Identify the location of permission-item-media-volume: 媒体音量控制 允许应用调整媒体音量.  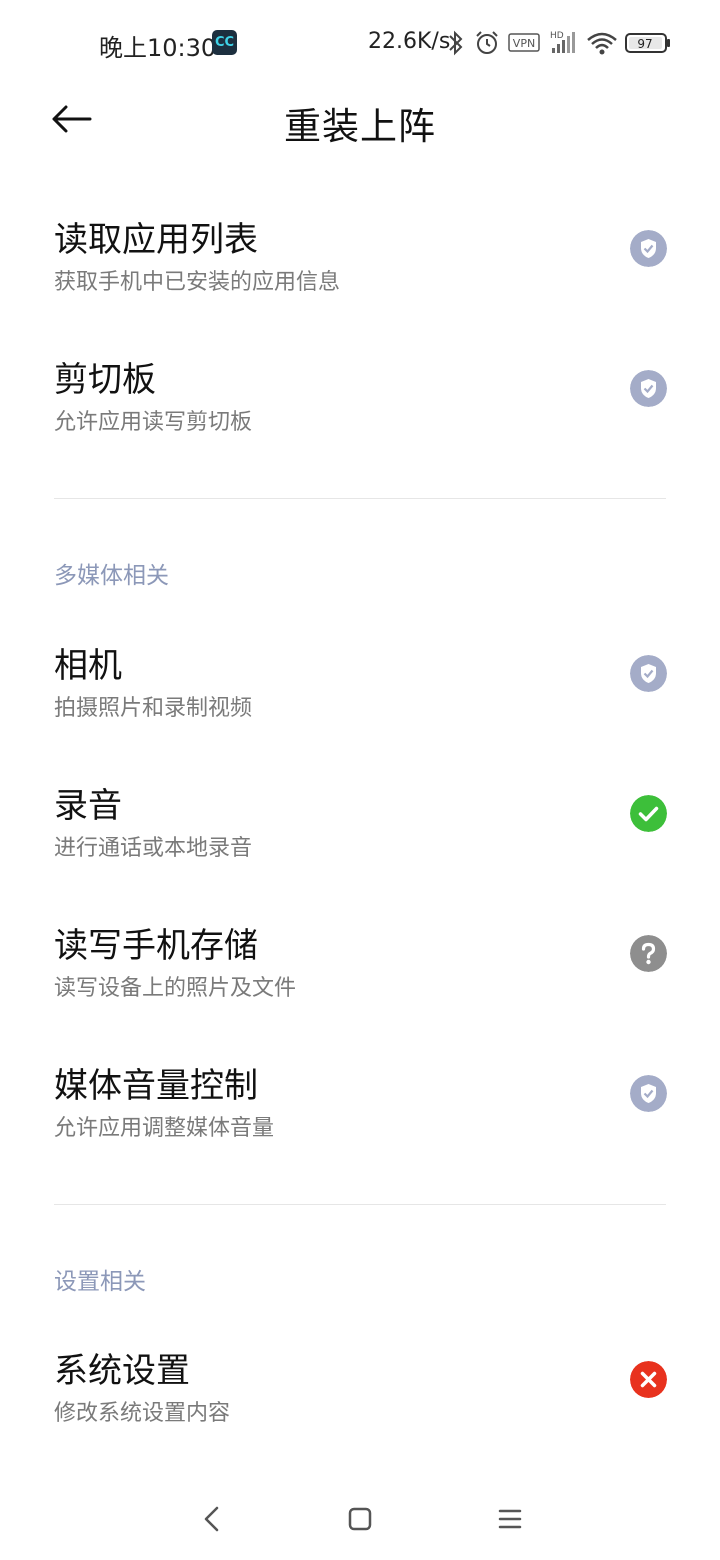
(360, 1128).